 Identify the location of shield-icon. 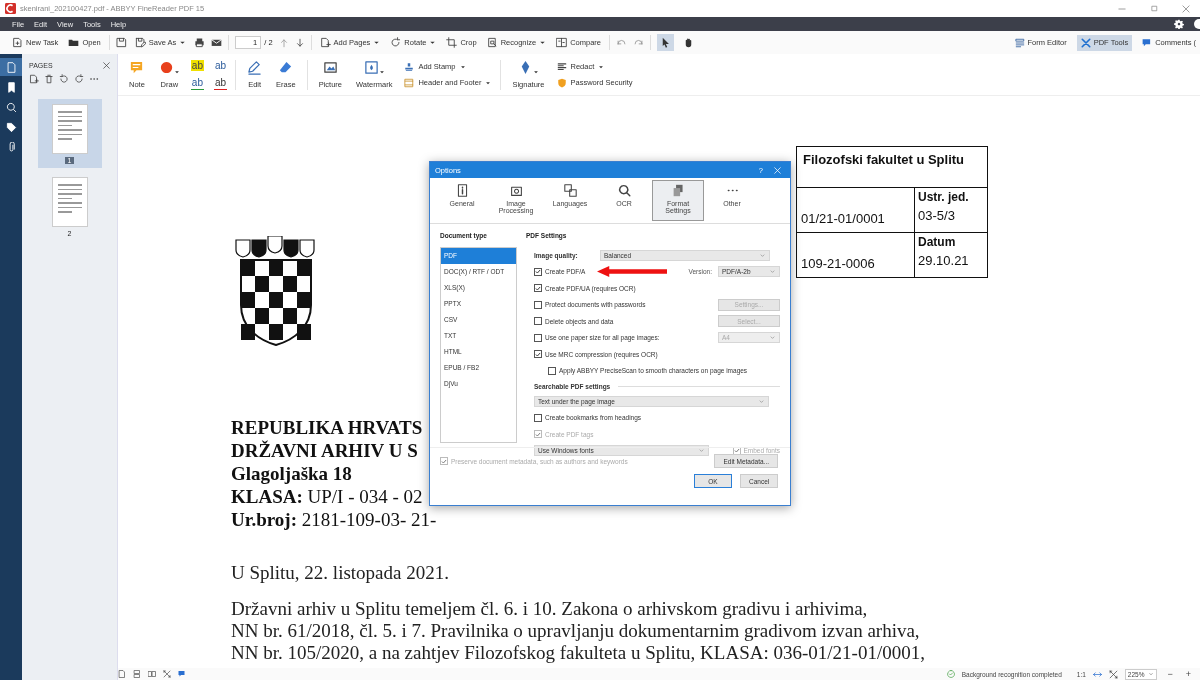
(561, 82).